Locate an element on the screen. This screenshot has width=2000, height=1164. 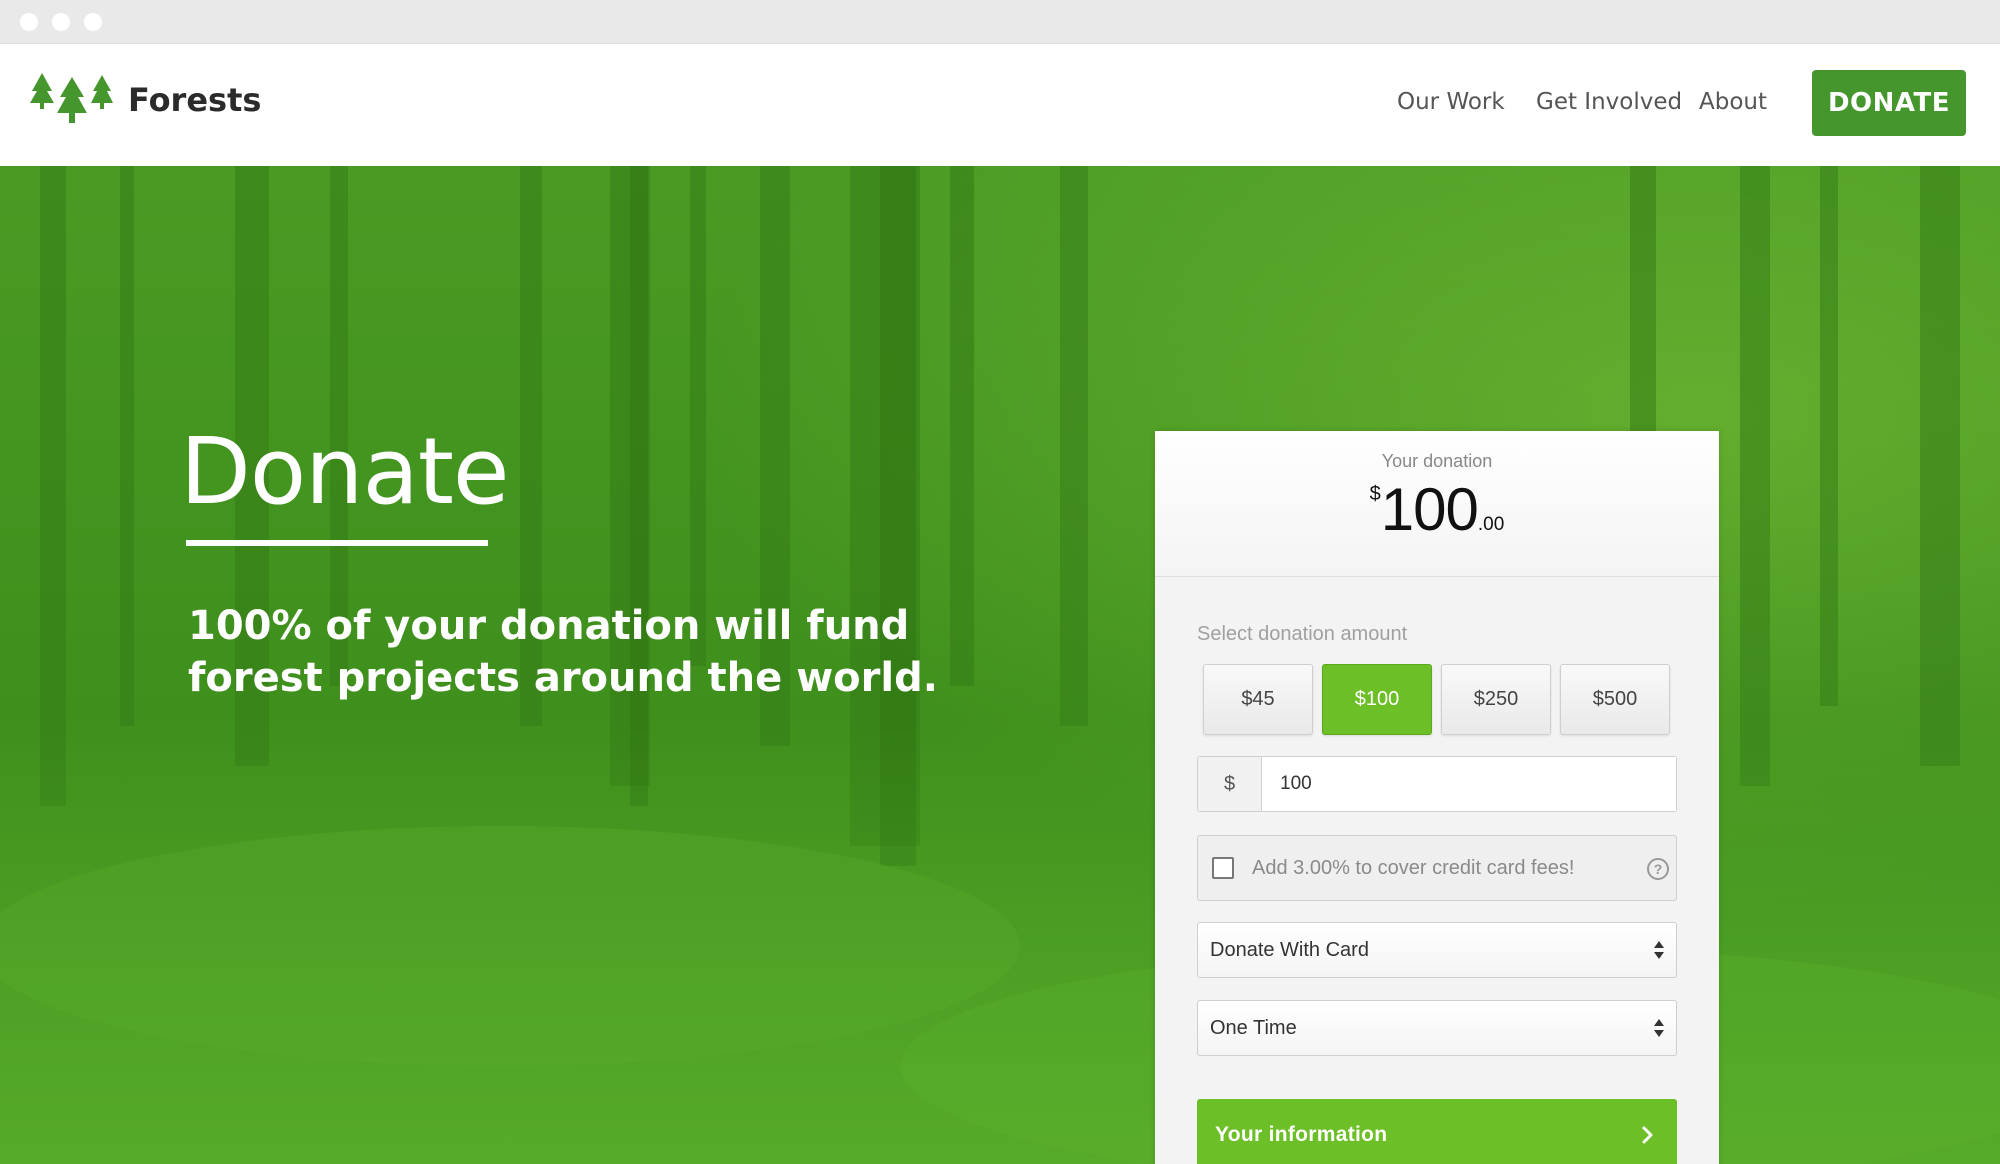
your-information-label: Your information is located at coordinates (1301, 1134).